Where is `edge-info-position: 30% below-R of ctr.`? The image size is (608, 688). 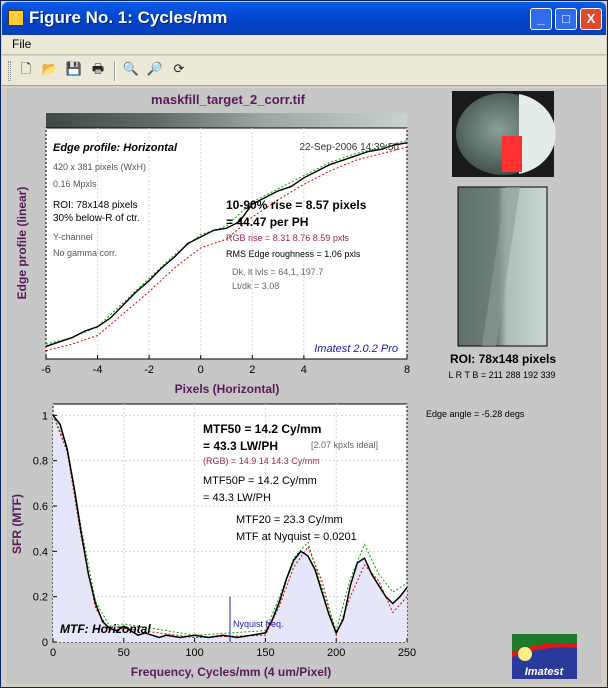
edge-info-position: 30% below-R of ctr. is located at coordinates (96, 218).